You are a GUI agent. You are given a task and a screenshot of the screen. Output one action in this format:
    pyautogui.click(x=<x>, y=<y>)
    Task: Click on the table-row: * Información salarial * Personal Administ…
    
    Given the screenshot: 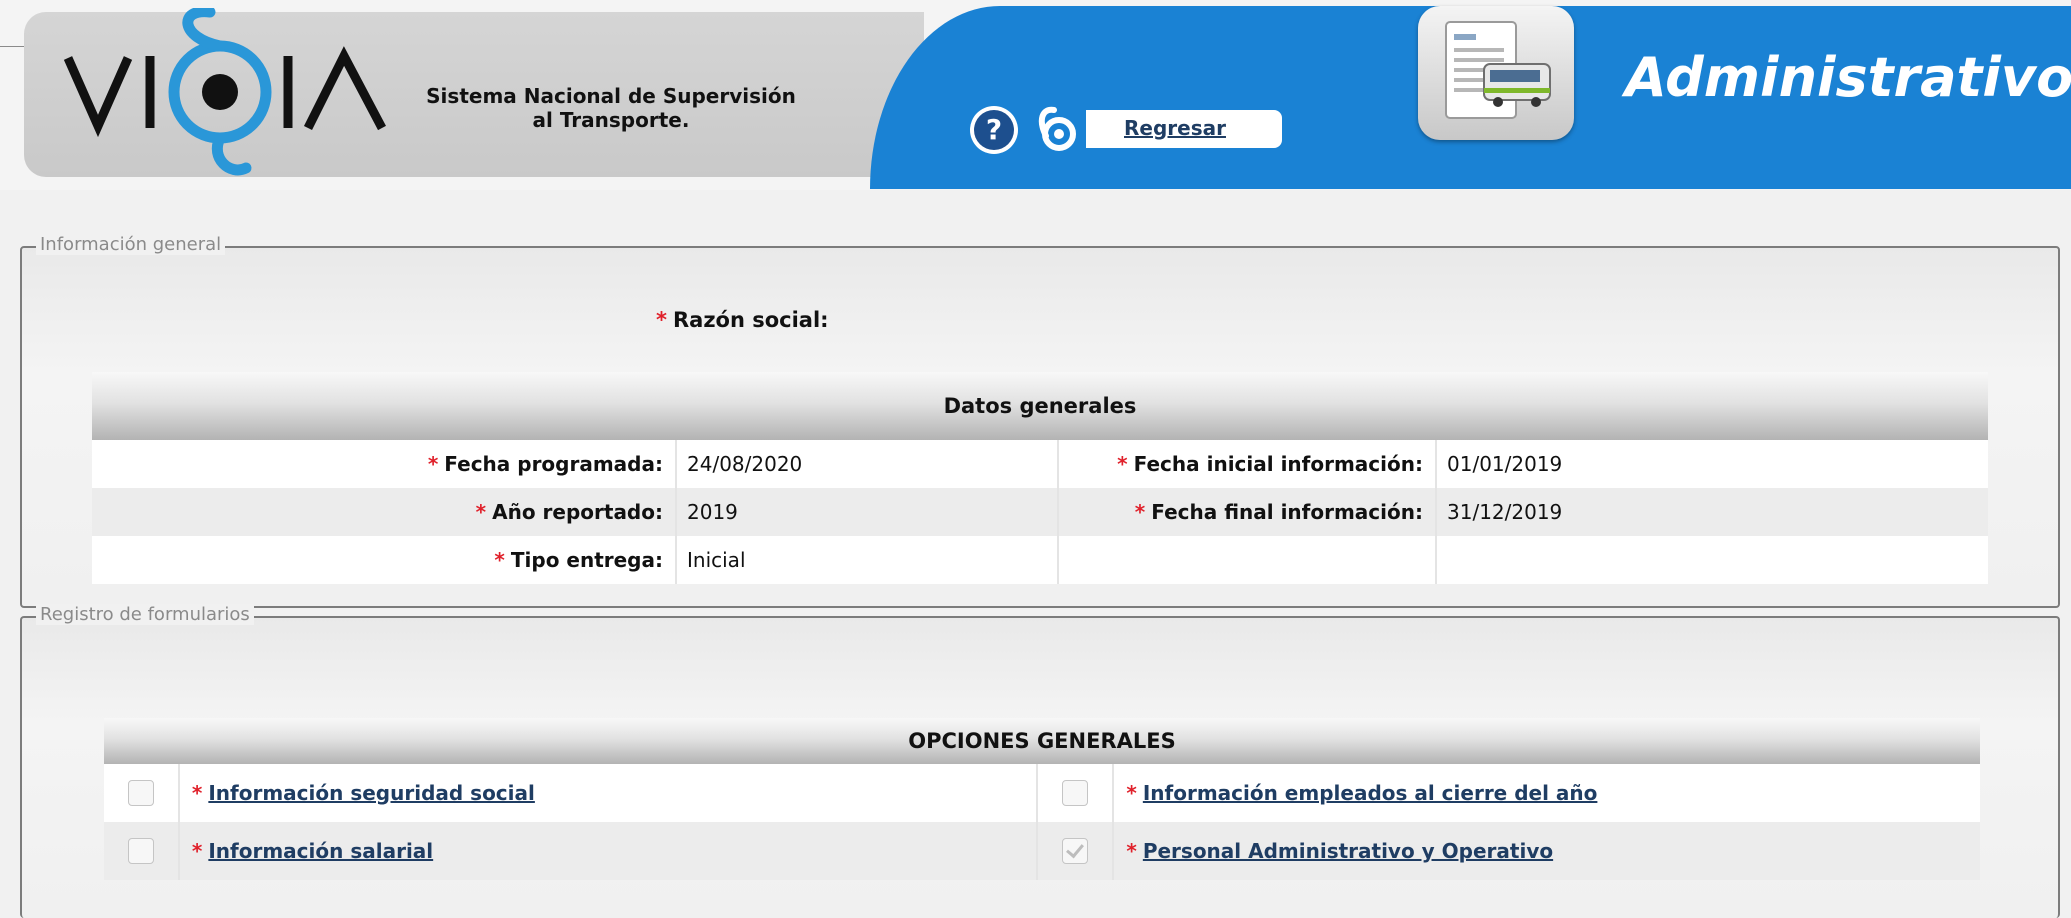 What is the action you would take?
    pyautogui.click(x=1042, y=851)
    